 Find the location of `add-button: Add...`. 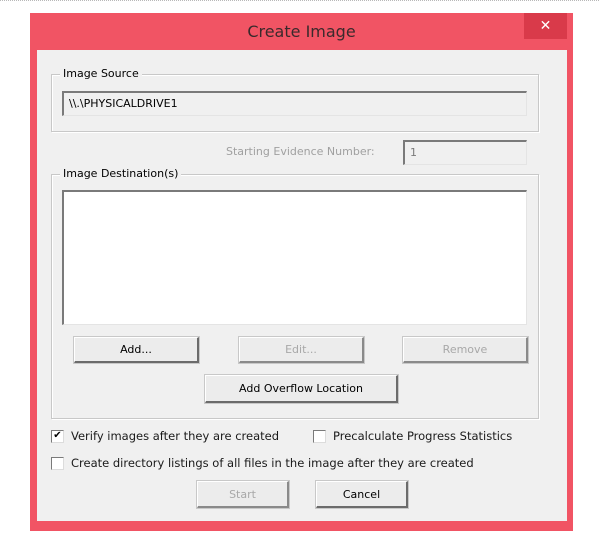

add-button: Add... is located at coordinates (136, 350).